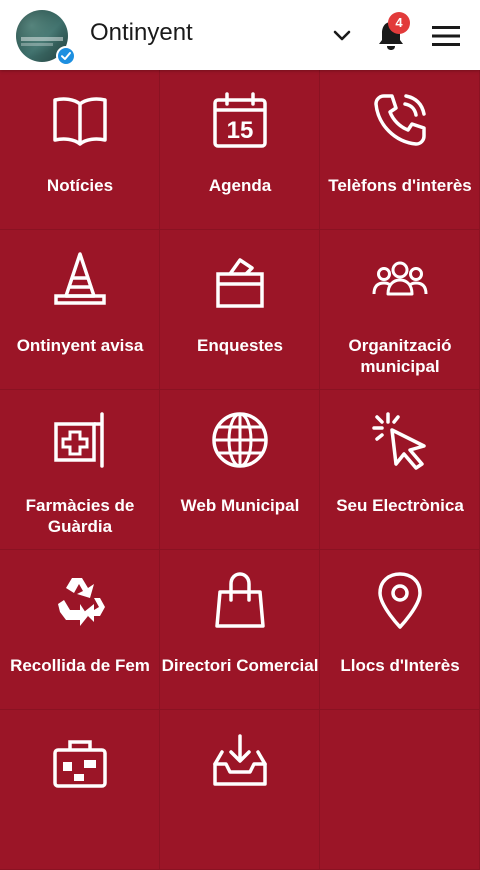  I want to click on cursor-click-icon, so click(399, 441).